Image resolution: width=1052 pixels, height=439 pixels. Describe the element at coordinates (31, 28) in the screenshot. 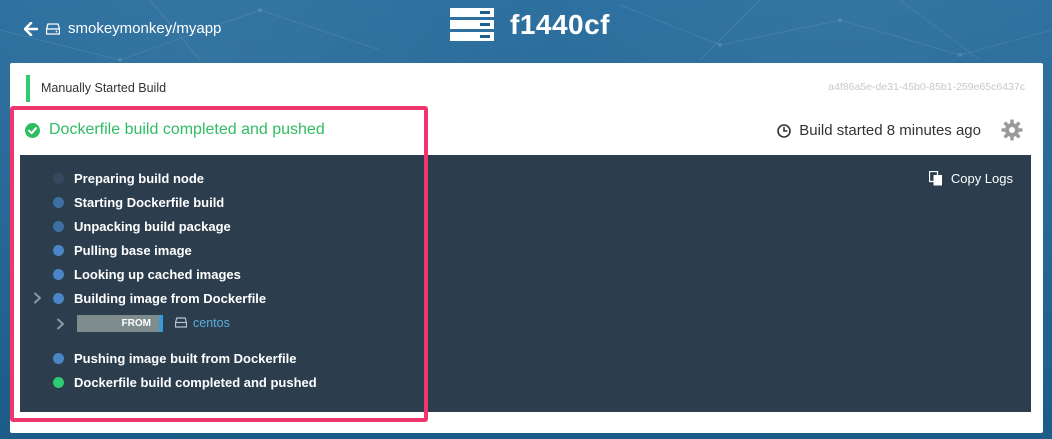

I see `arrow-left-icon` at that location.